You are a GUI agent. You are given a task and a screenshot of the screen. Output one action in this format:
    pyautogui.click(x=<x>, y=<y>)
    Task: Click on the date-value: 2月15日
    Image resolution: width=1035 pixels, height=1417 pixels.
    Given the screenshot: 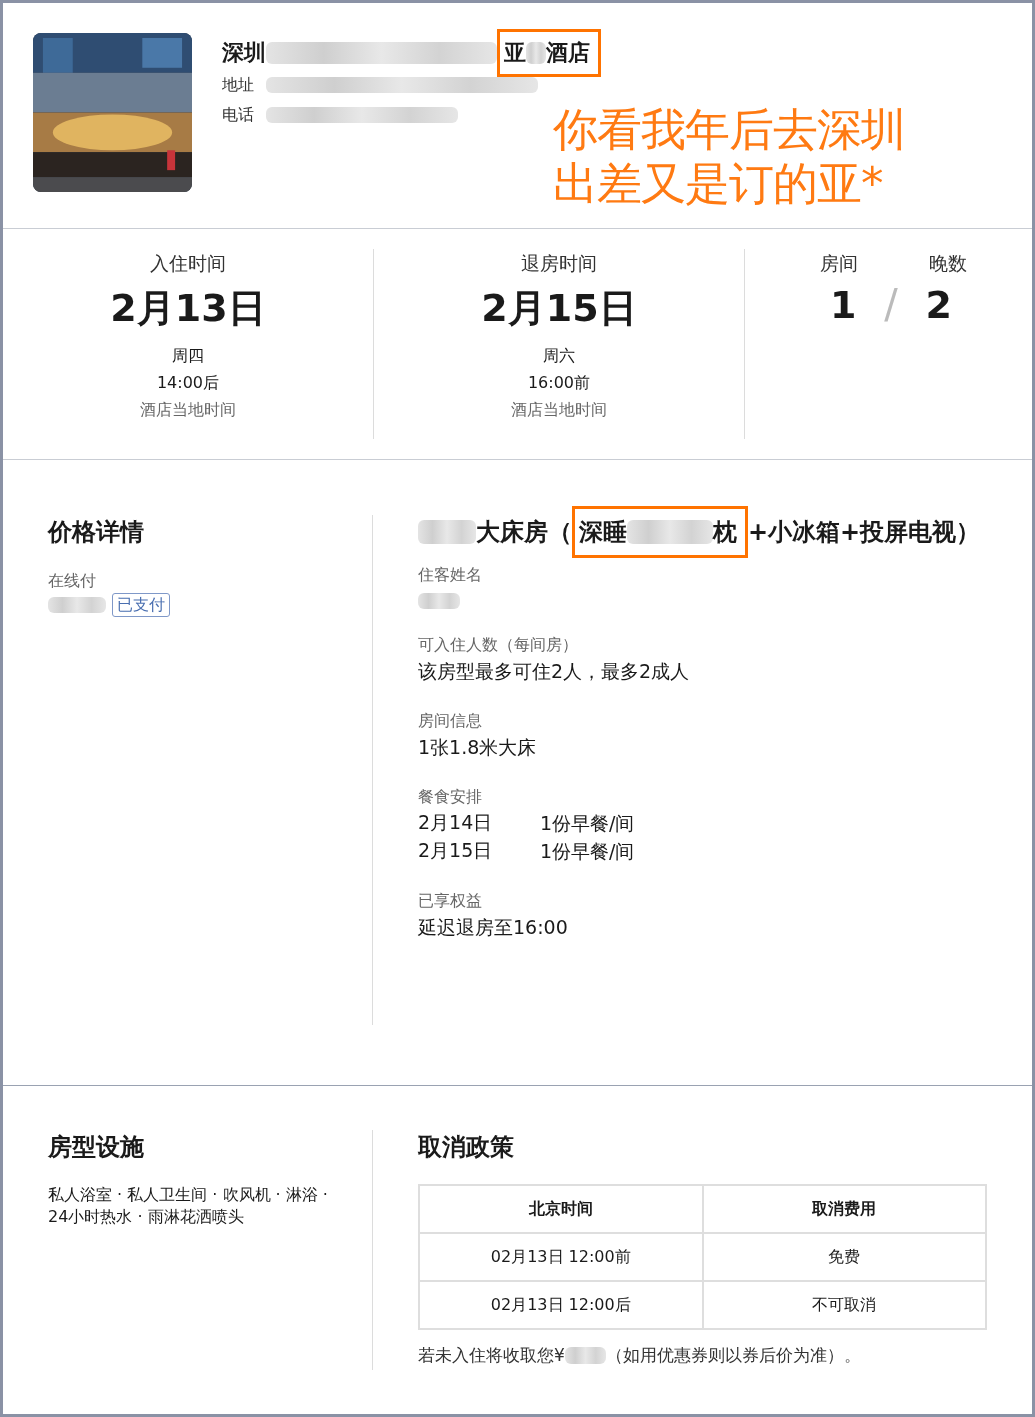 What is the action you would take?
    pyautogui.click(x=559, y=308)
    